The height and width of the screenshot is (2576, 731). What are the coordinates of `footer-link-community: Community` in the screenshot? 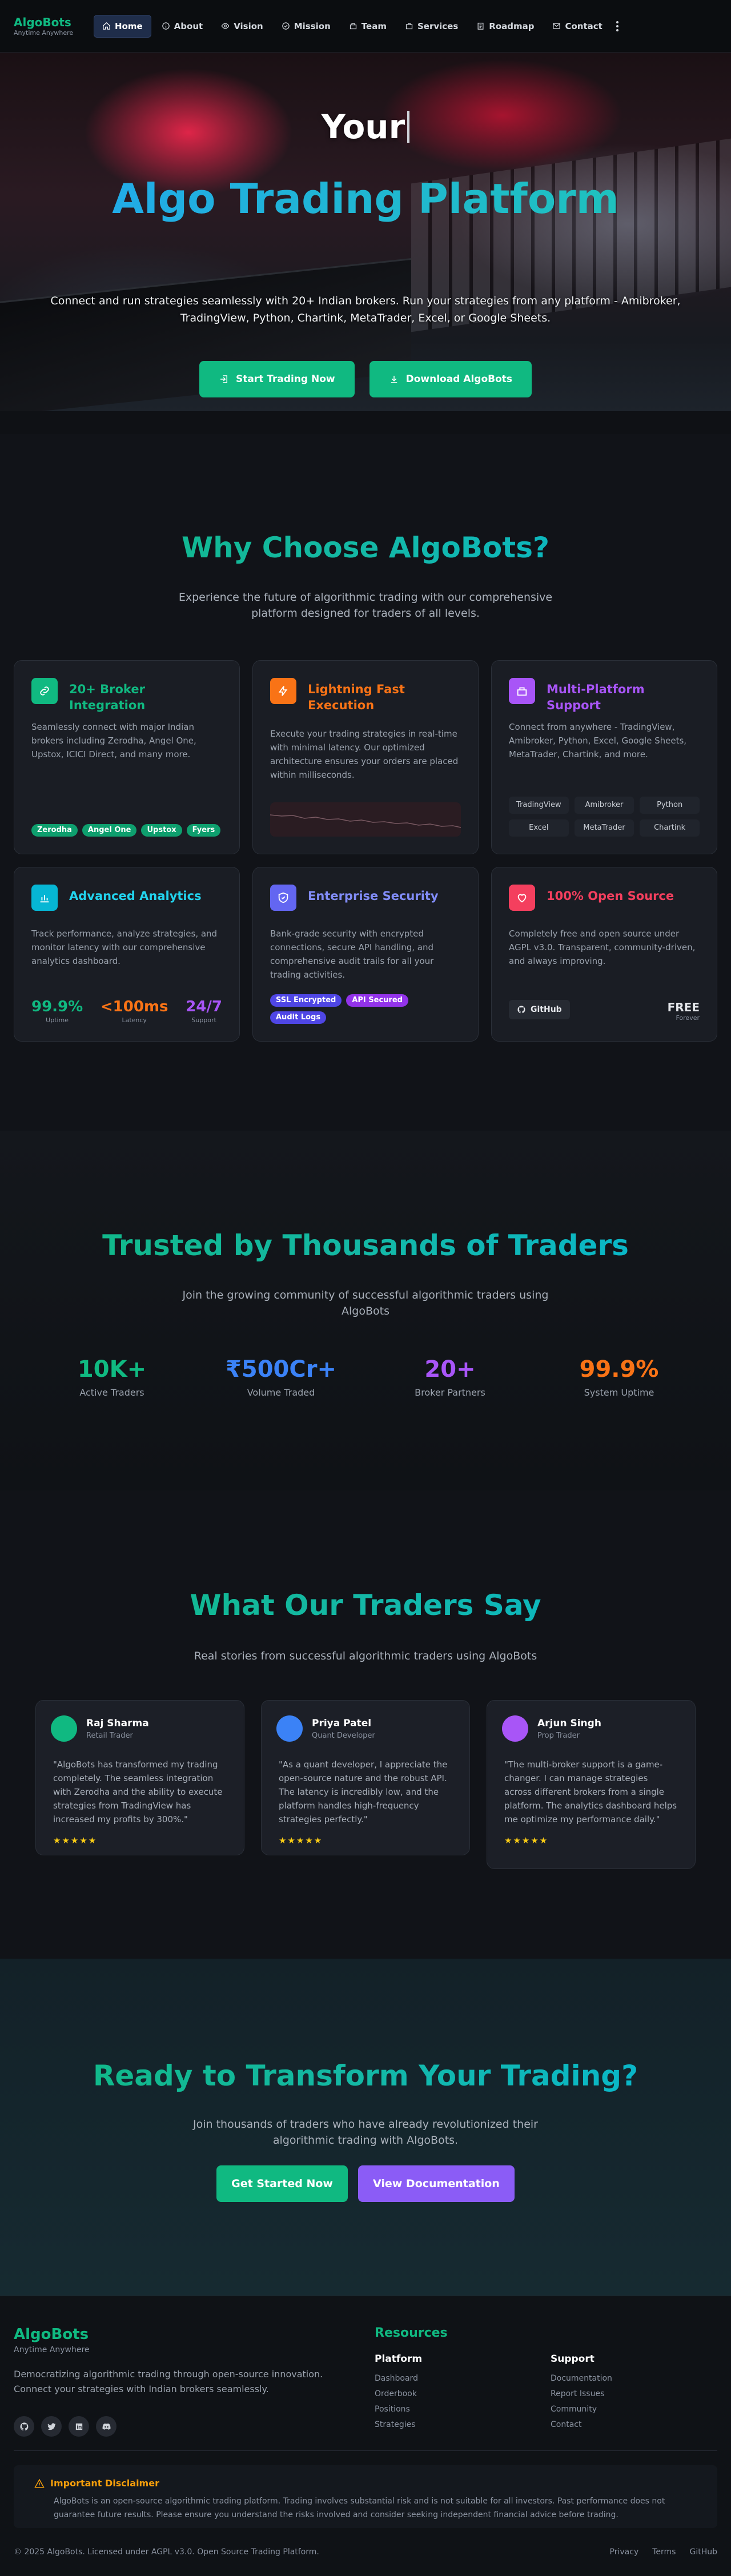 It's located at (581, 2409).